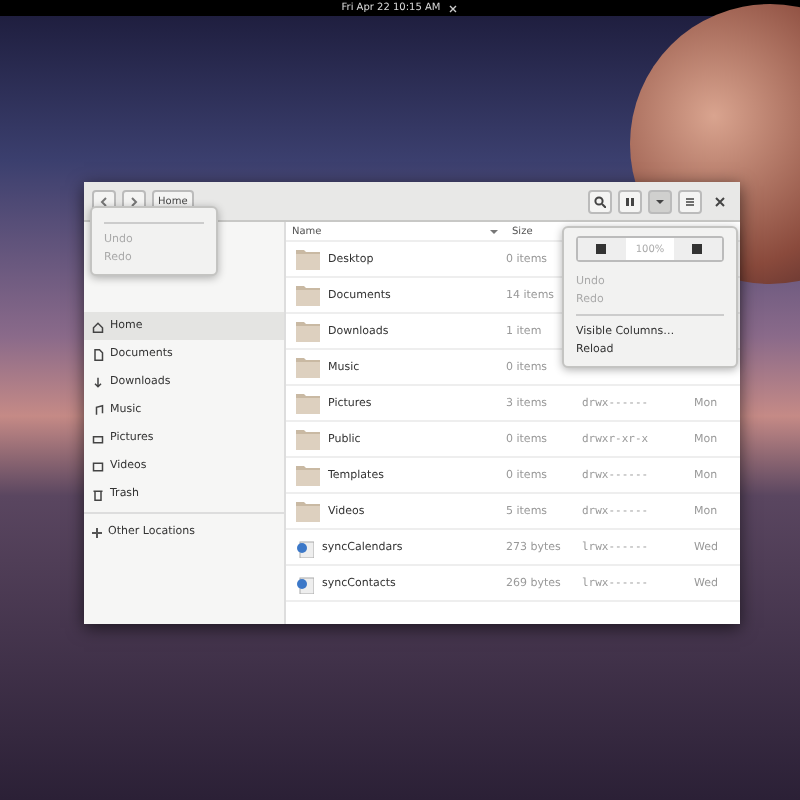  Describe the element at coordinates (98, 382) in the screenshot. I see `download-icon` at that location.